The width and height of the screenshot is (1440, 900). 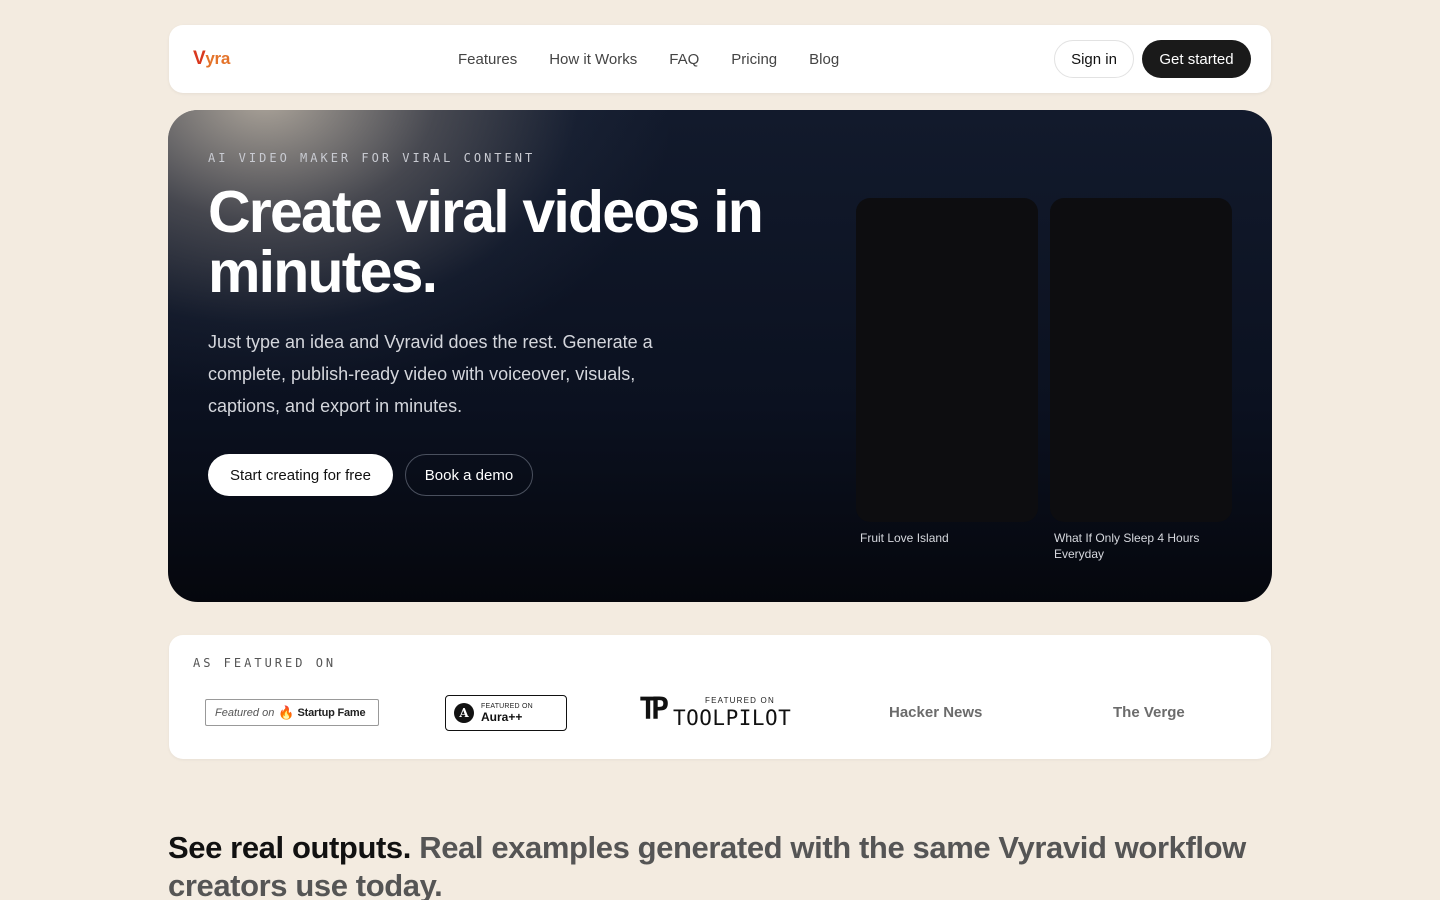 I want to click on the-verge-logo: The Verge, so click(x=1149, y=712).